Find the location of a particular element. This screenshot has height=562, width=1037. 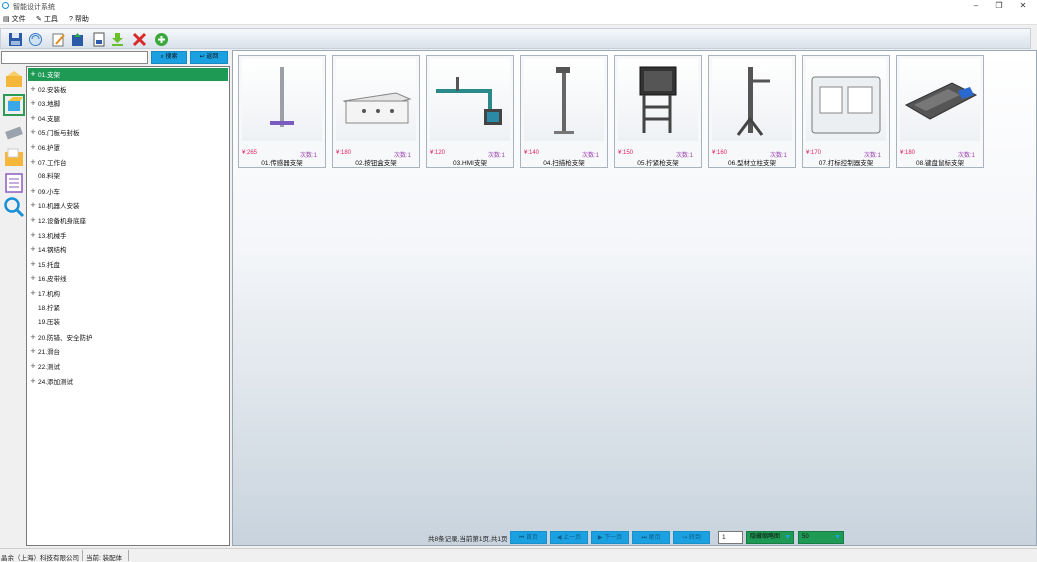

tree-node: +04.支腿 is located at coordinates (128, 118).